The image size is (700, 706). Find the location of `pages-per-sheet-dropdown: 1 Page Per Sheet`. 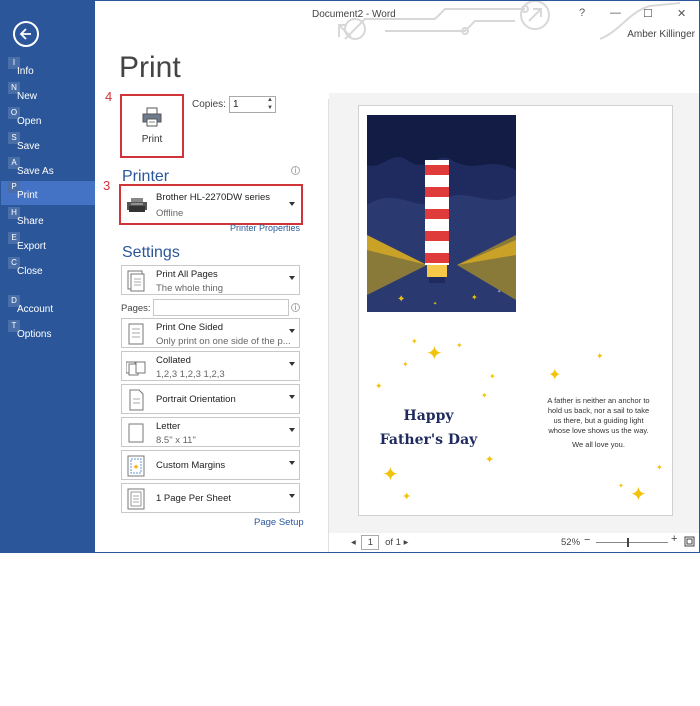

pages-per-sheet-dropdown: 1 Page Per Sheet is located at coordinates (210, 498).